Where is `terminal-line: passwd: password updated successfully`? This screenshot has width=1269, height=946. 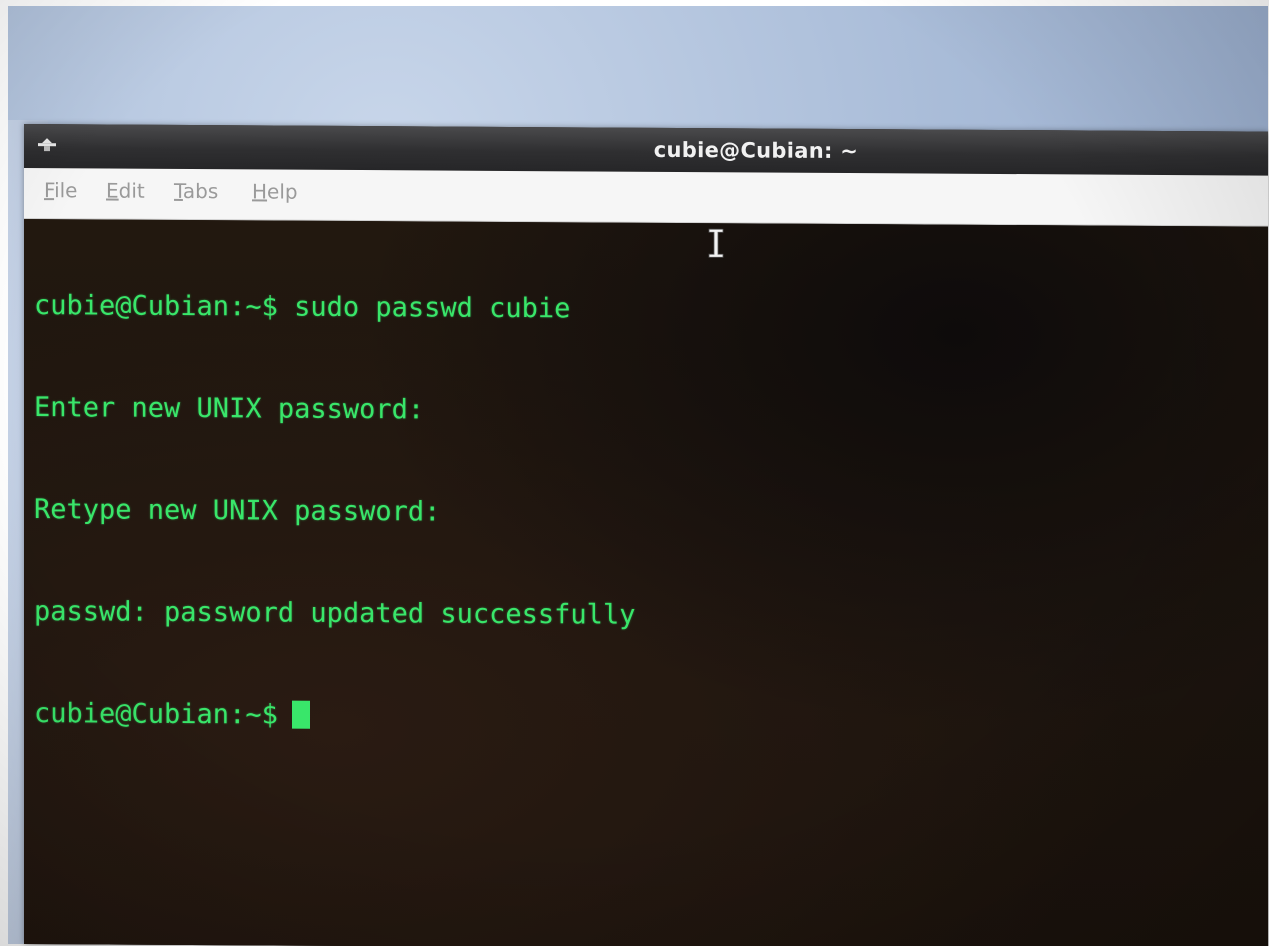
terminal-line: passwd: password updated successfully is located at coordinates (335, 613).